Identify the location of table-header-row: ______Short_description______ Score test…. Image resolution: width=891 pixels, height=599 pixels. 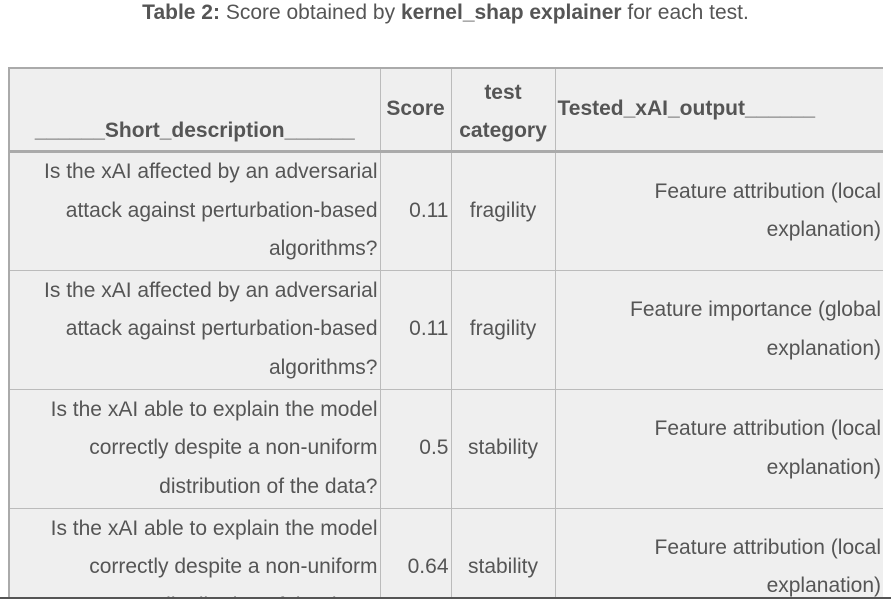
(445, 110).